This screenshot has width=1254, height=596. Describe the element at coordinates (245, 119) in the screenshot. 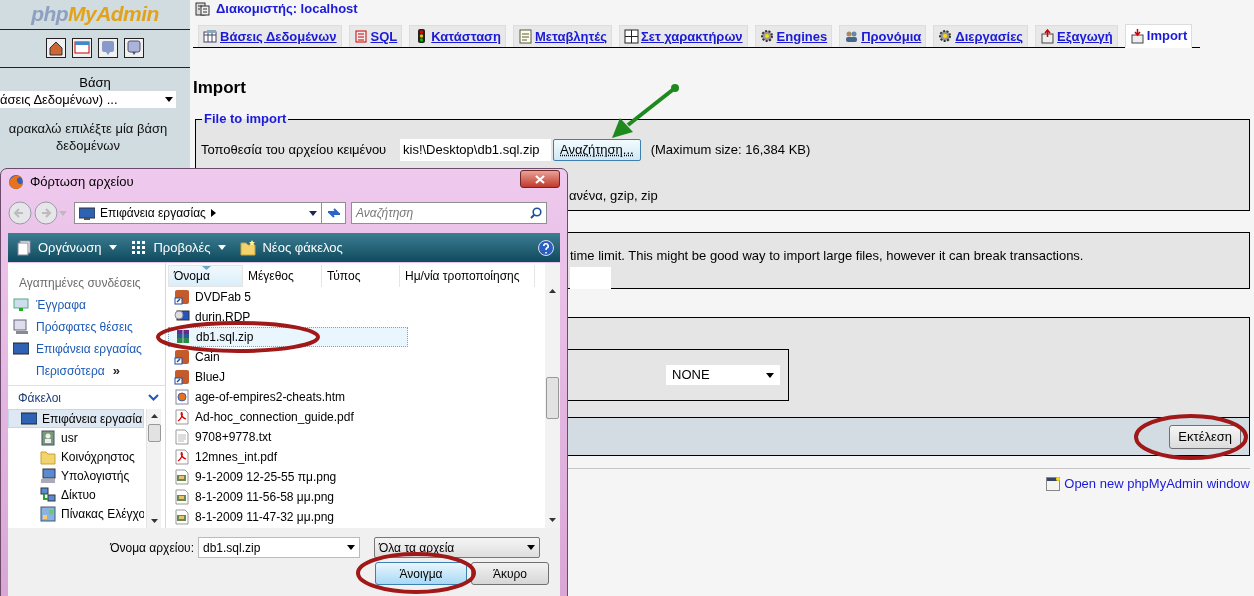

I see `section-legend: File to import` at that location.